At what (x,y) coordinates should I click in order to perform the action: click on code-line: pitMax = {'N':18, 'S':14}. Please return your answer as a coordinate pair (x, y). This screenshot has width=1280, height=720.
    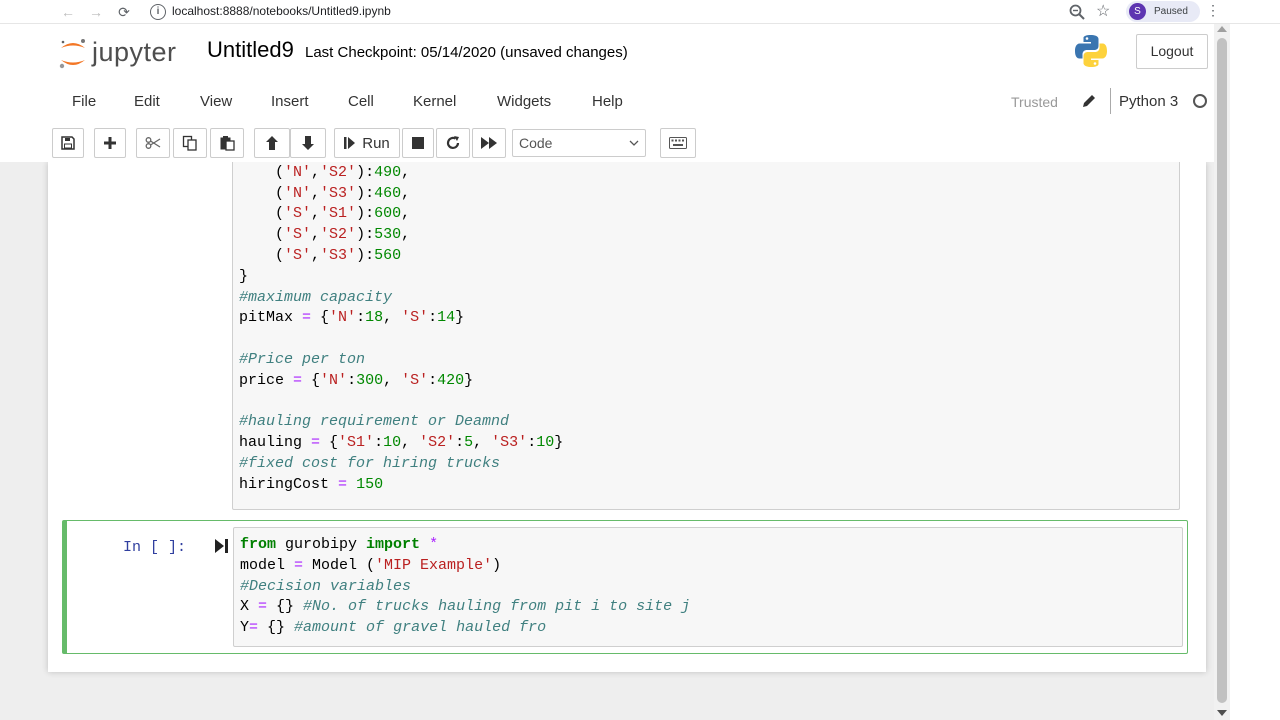
    Looking at the image, I should click on (709, 318).